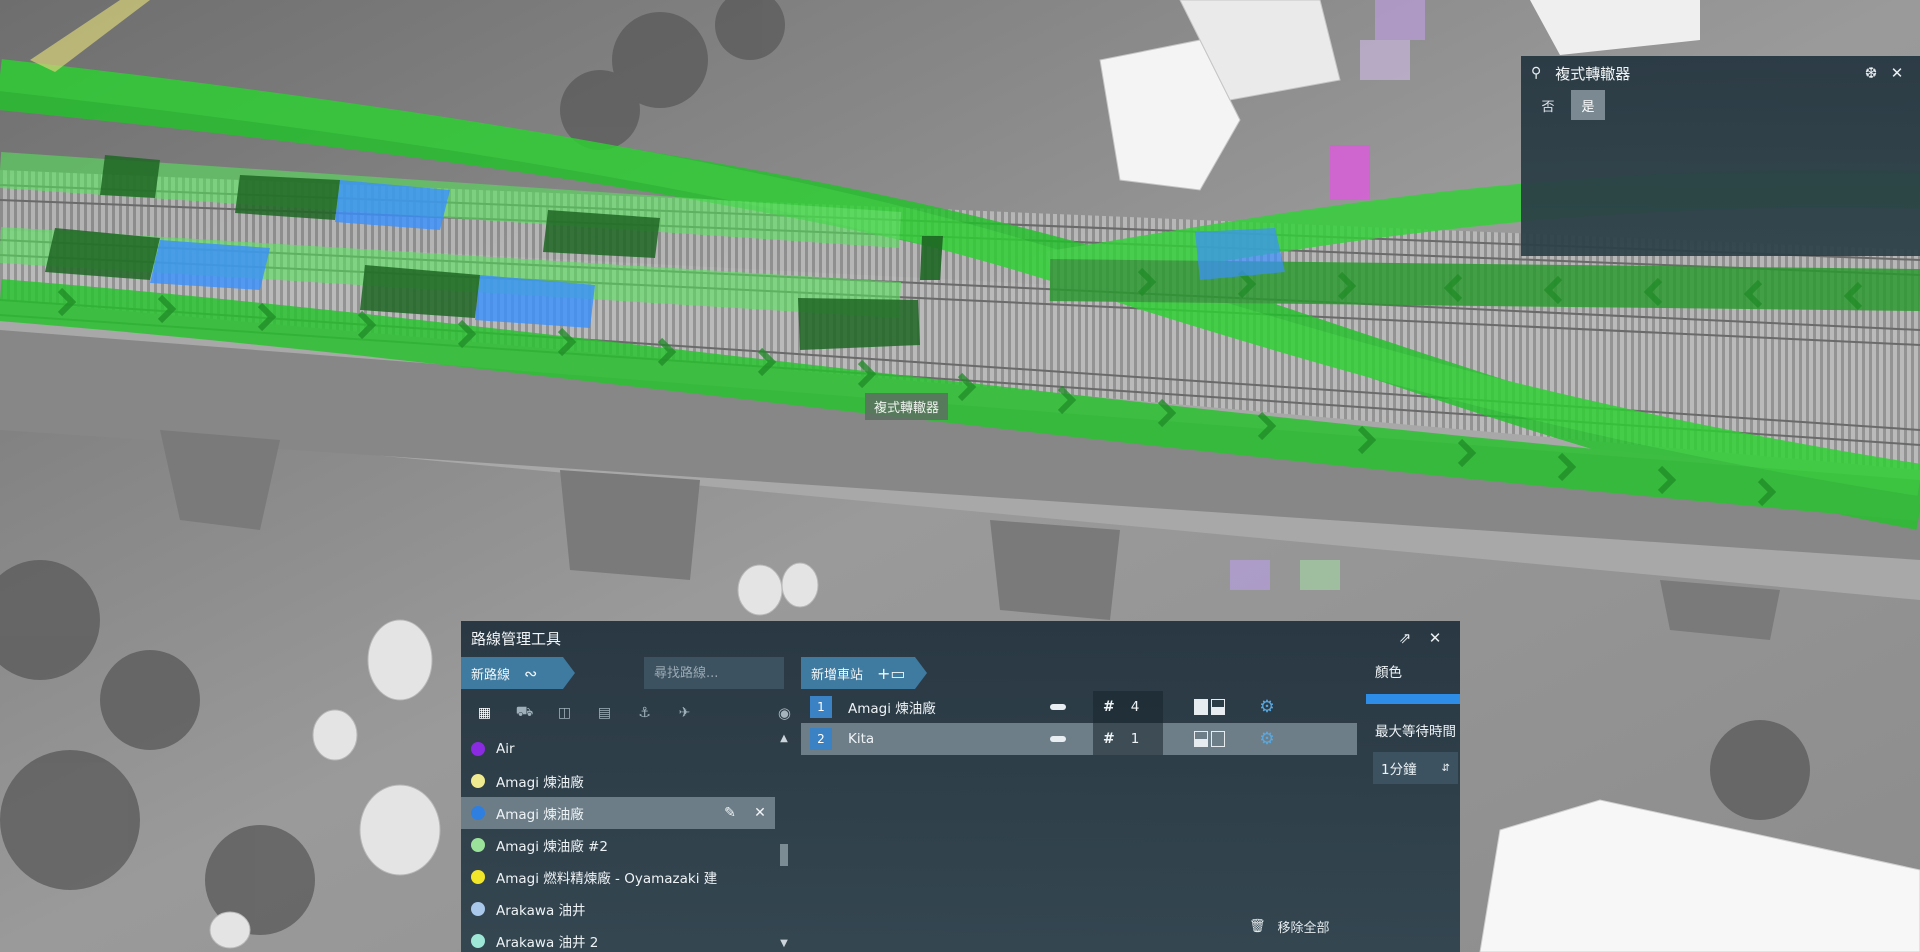  What do you see at coordinates (1405, 638) in the screenshot?
I see `popout-icon: ⇗` at bounding box center [1405, 638].